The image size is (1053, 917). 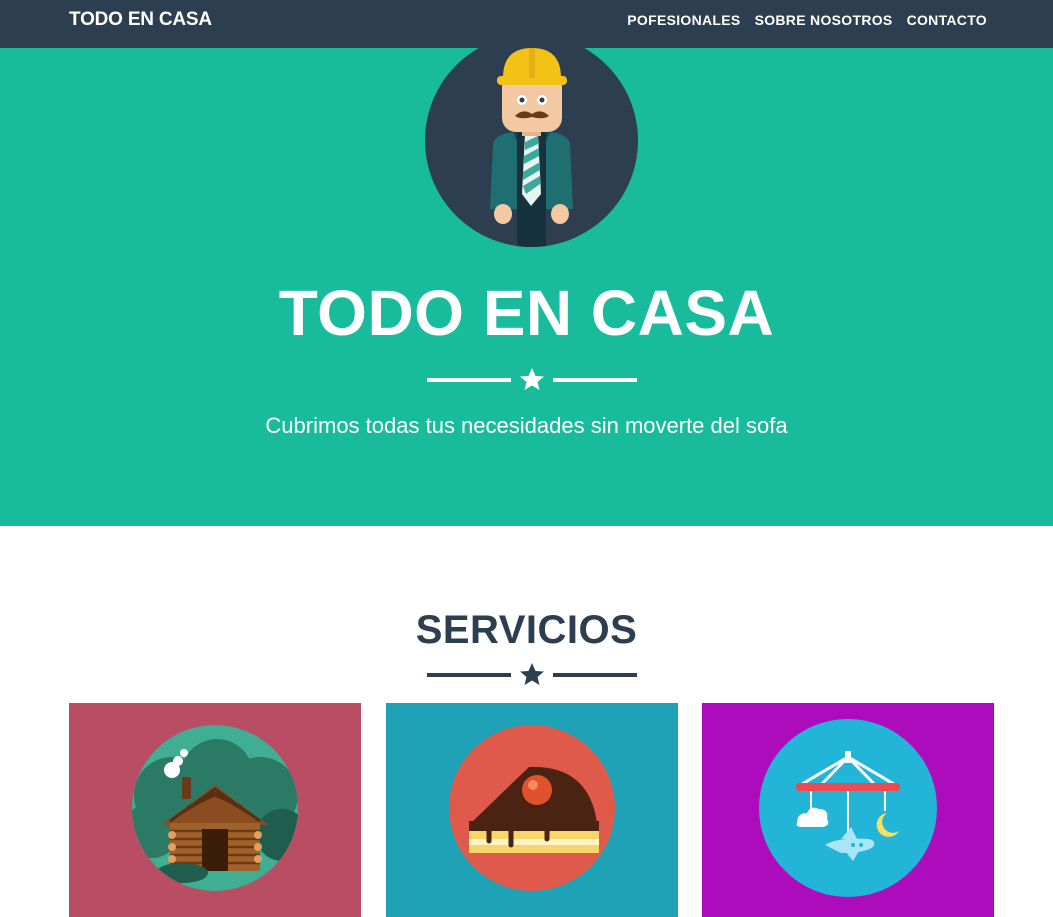 What do you see at coordinates (526, 630) in the screenshot?
I see `services-title: SERVICIOS` at bounding box center [526, 630].